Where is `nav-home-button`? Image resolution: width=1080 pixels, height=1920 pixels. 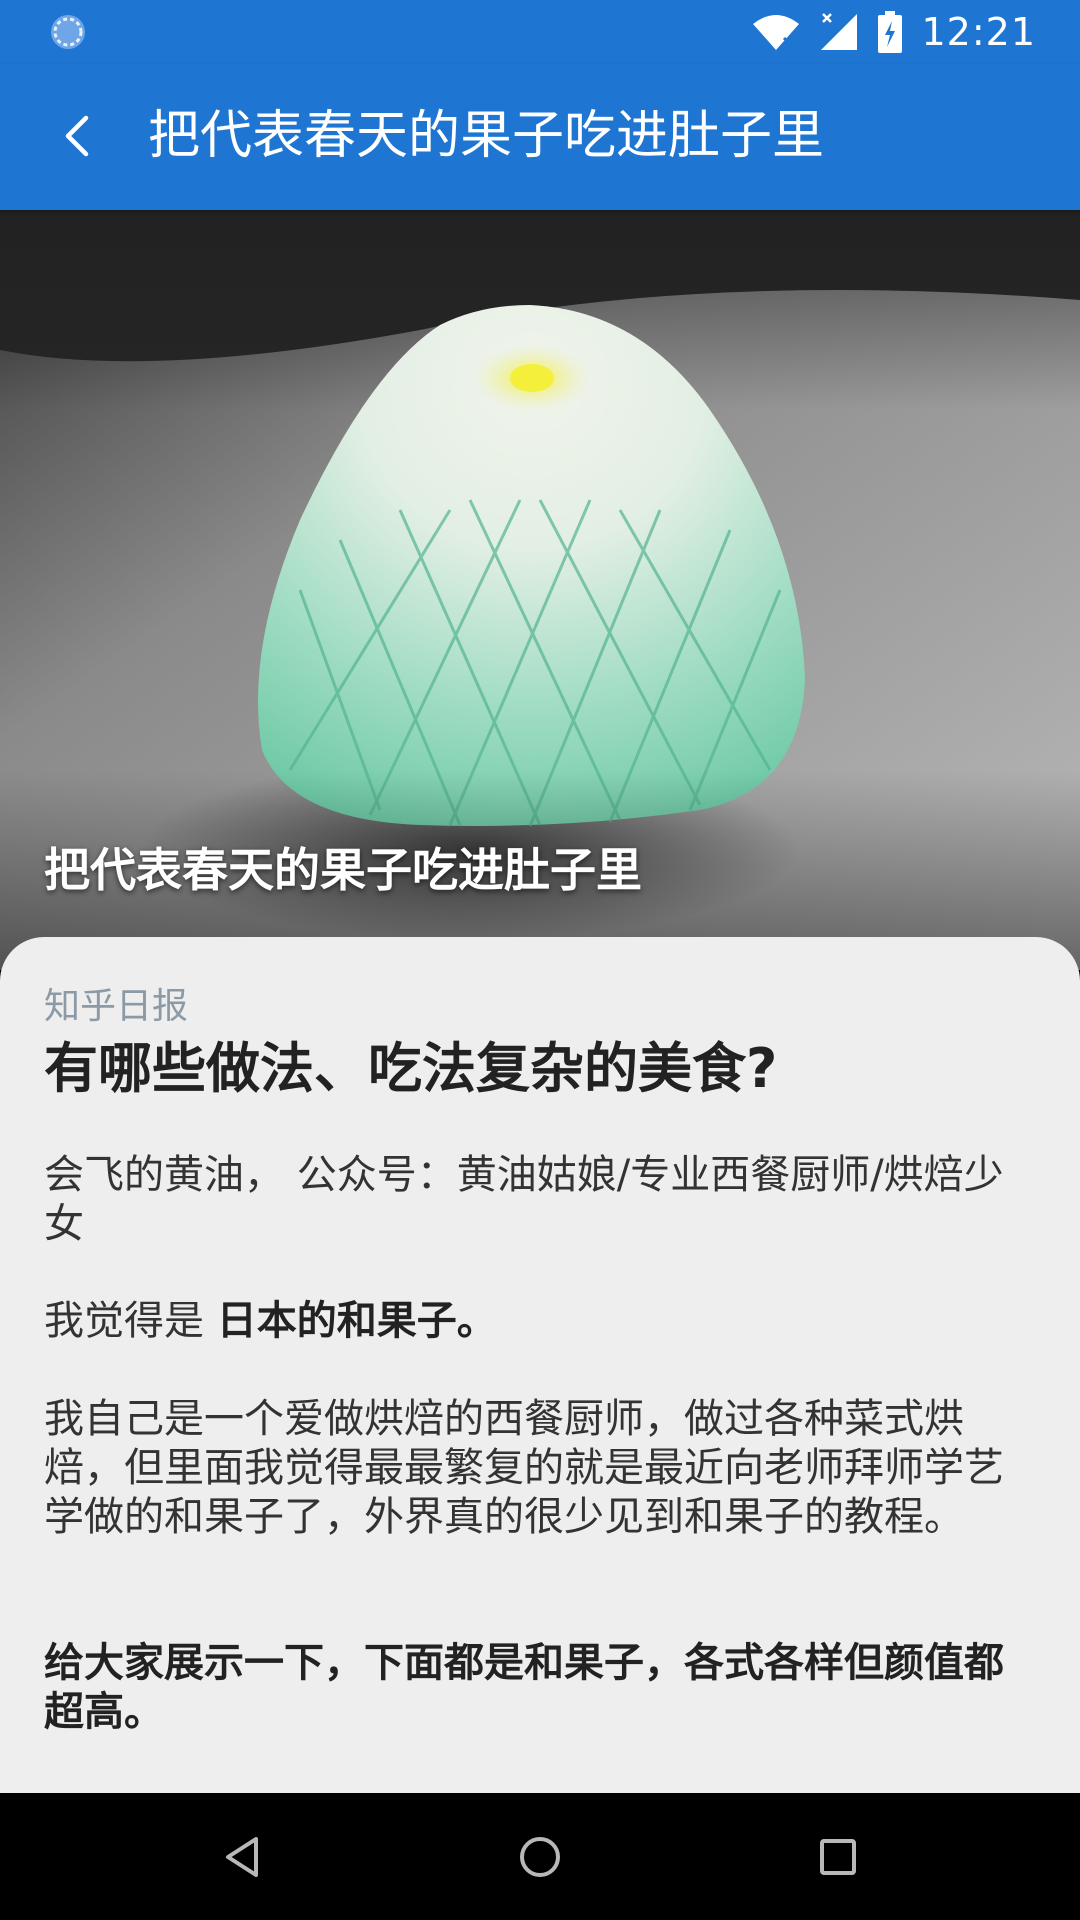 nav-home-button is located at coordinates (540, 1857).